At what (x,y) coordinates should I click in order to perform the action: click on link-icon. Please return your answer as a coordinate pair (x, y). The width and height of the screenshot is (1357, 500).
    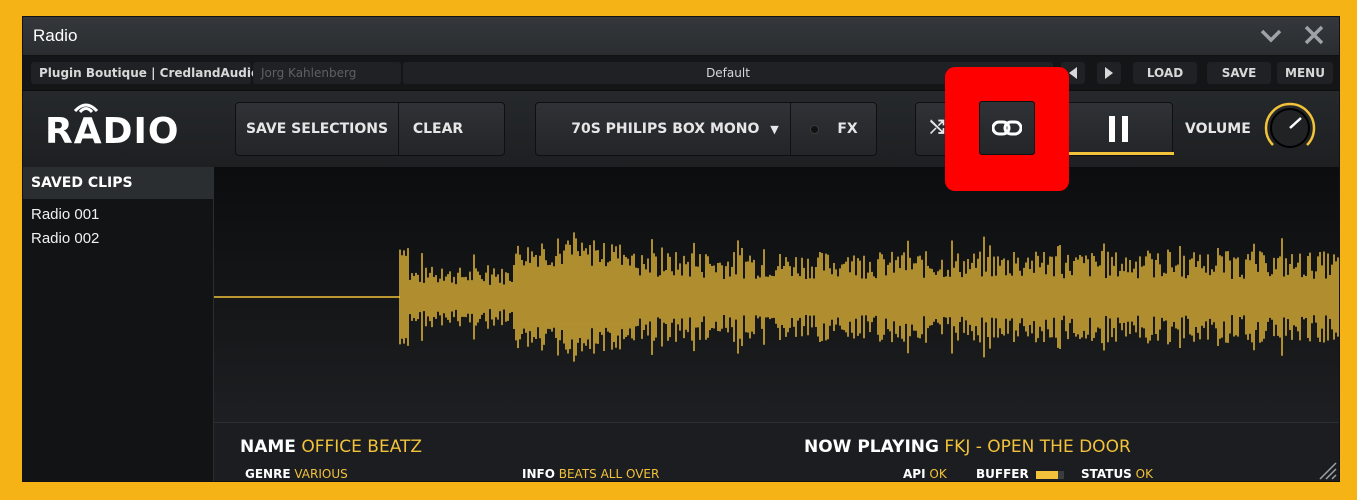
    Looking at the image, I should click on (1007, 128).